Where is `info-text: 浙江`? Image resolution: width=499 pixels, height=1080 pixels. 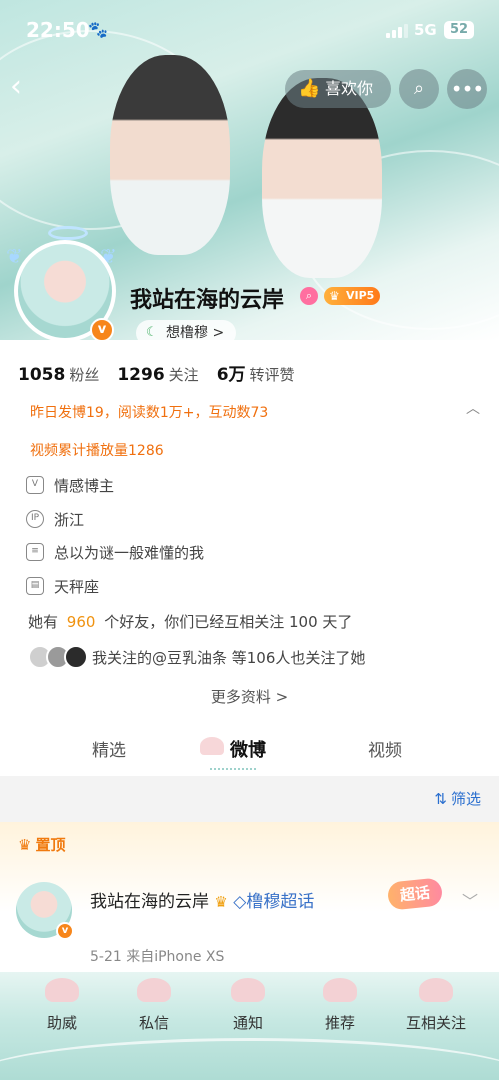
info-text: 浙江 is located at coordinates (69, 519).